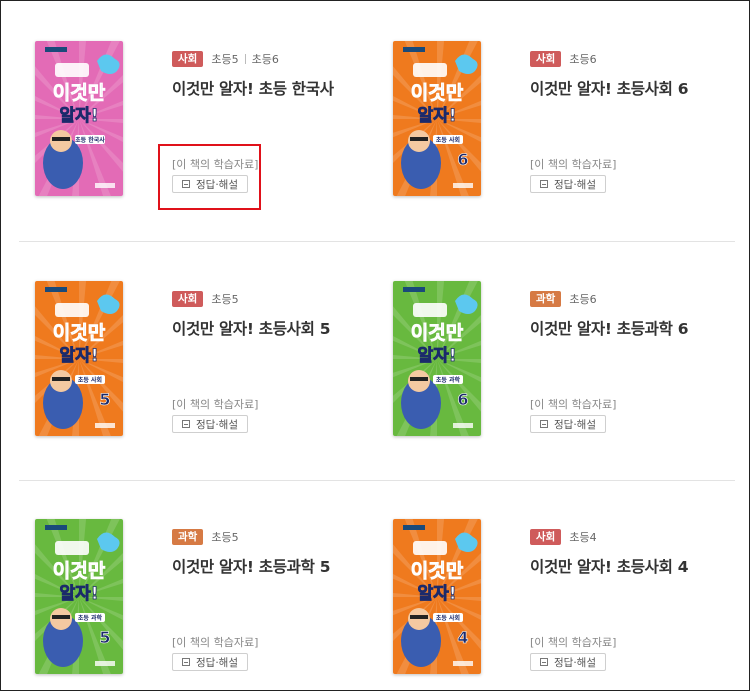 This screenshot has height=691, width=750. Describe the element at coordinates (245, 59) in the screenshot. I see `grade-separator` at that location.